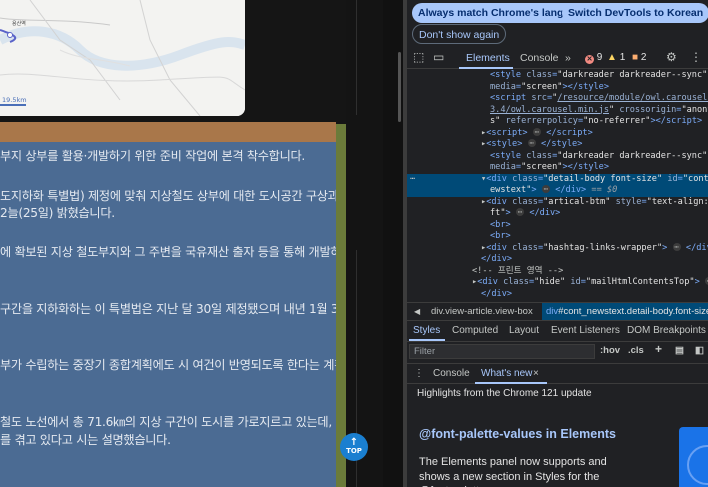 The height and width of the screenshot is (487, 708). I want to click on whats-new-highlights: Highlights from the Chrome 121 update, so click(504, 393).